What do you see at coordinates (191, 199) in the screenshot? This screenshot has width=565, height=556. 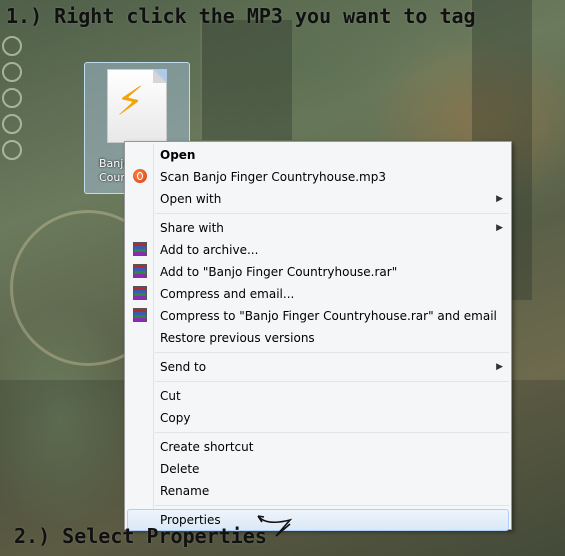 I see `menu-item-label: Open with` at bounding box center [191, 199].